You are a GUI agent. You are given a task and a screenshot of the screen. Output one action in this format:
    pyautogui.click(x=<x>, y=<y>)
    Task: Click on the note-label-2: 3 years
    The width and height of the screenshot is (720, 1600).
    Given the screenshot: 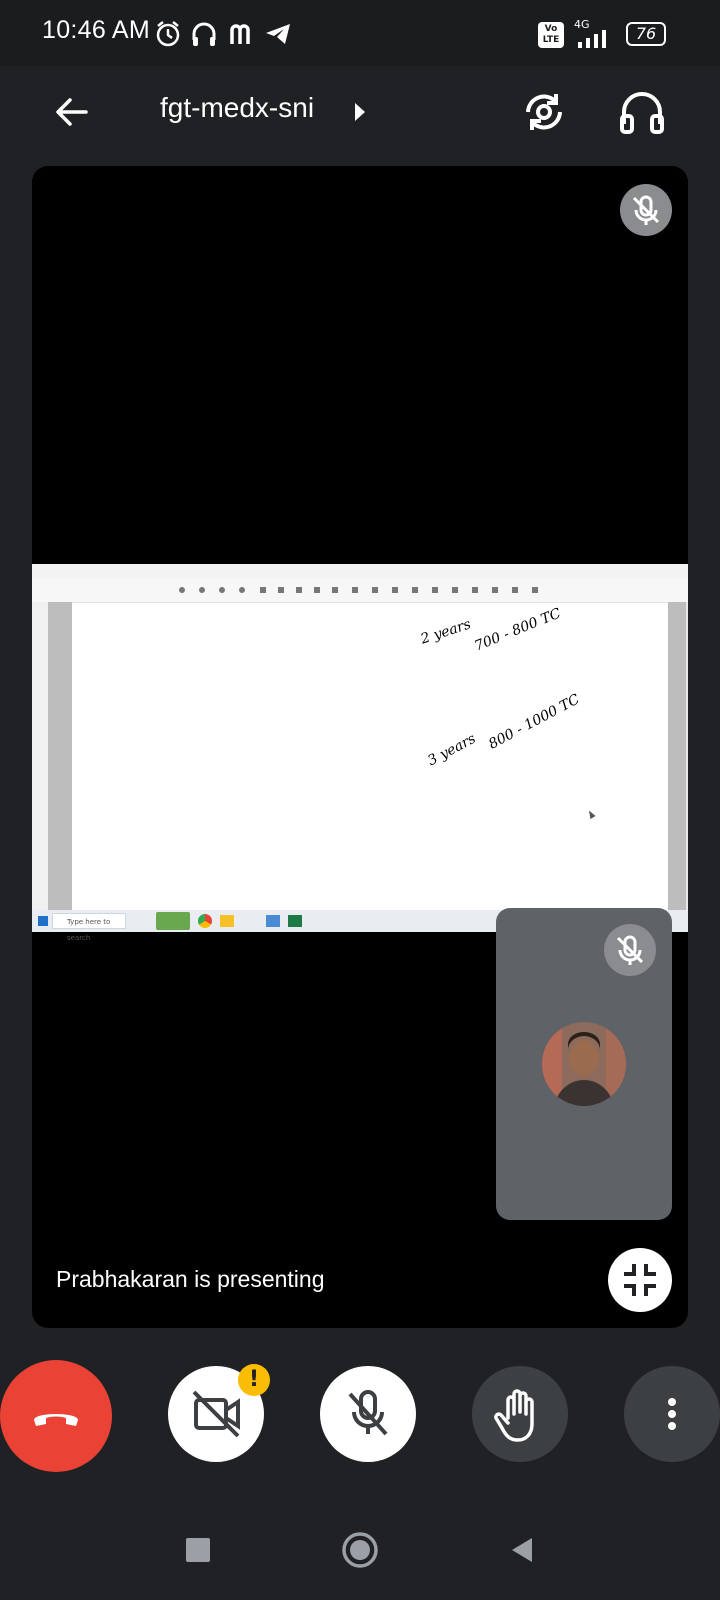 What is the action you would take?
    pyautogui.click(x=452, y=750)
    